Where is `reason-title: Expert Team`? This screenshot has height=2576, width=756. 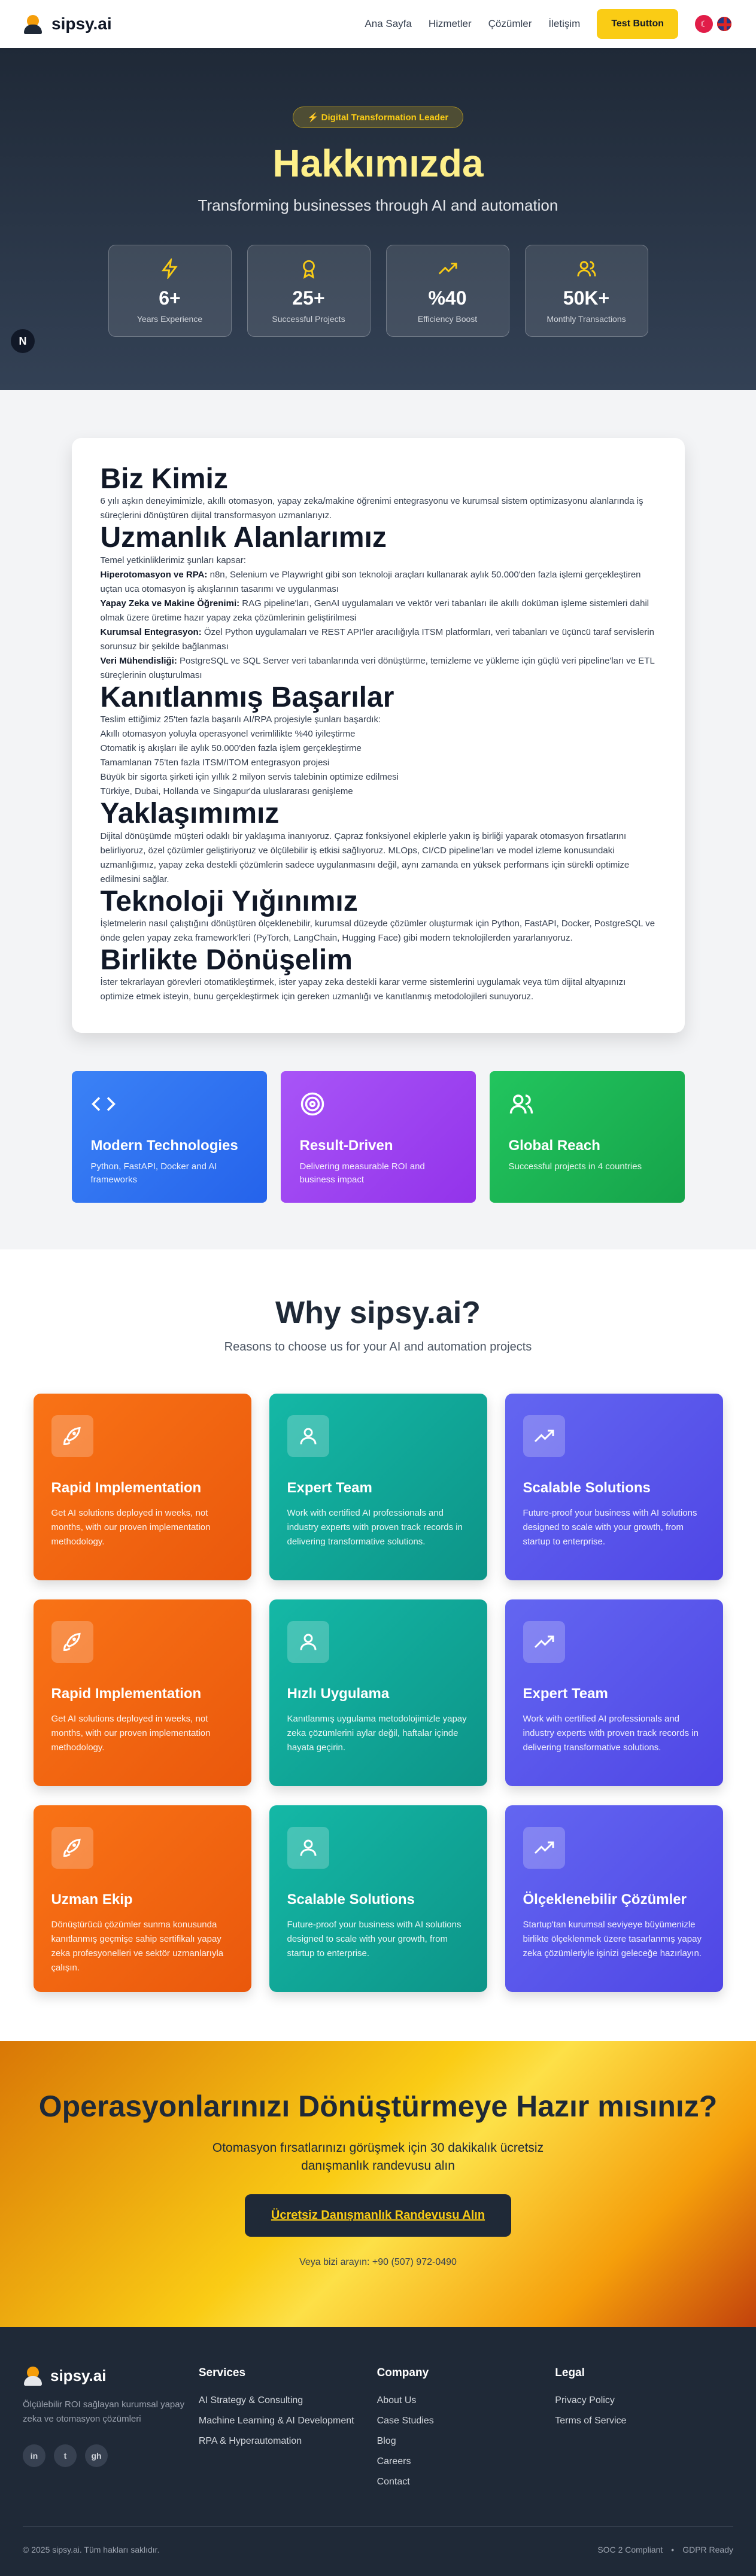
reason-title: Expert Team is located at coordinates (565, 1694).